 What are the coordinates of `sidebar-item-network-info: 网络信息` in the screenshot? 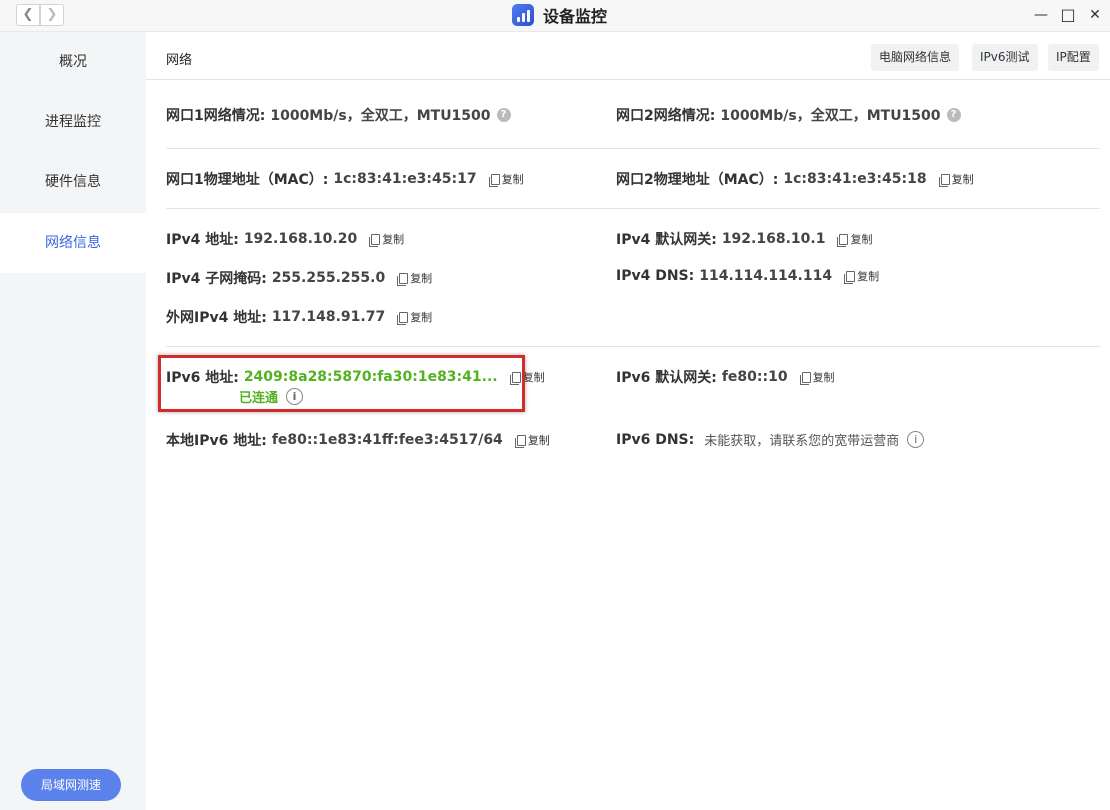 It's located at (73, 243).